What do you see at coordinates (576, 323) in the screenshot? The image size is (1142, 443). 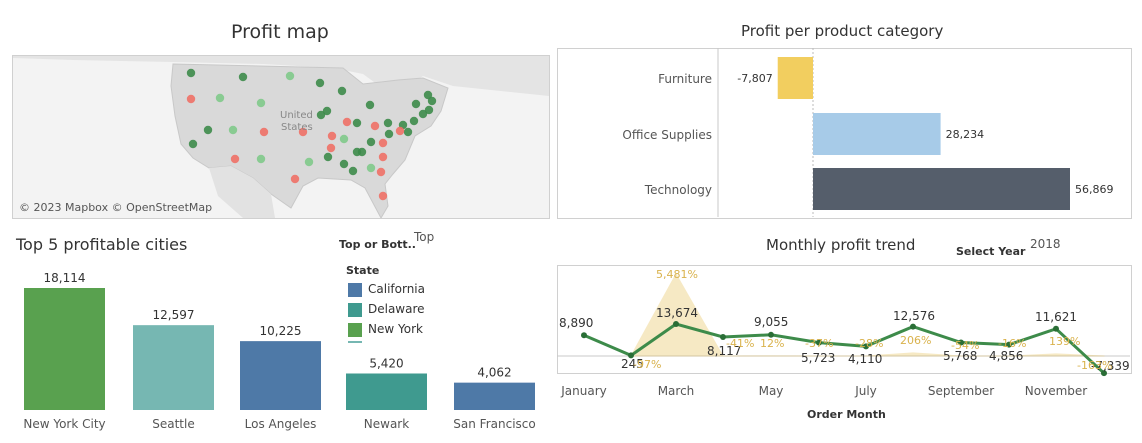 I see `profit-value-label: 8,890` at bounding box center [576, 323].